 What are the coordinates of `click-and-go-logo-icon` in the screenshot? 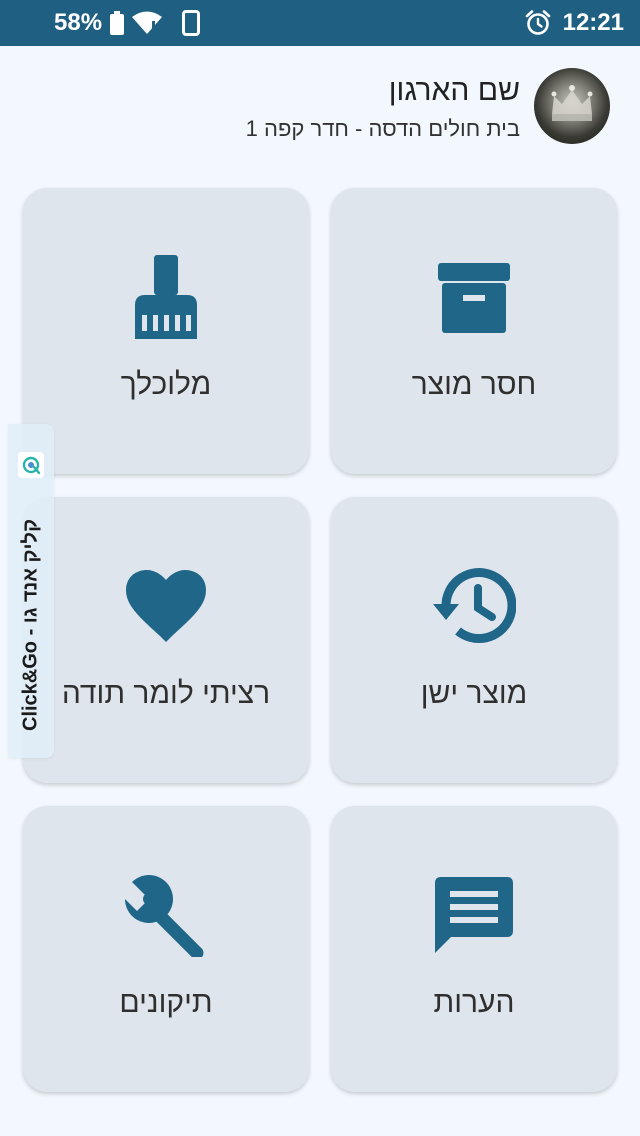 It's located at (31, 465).